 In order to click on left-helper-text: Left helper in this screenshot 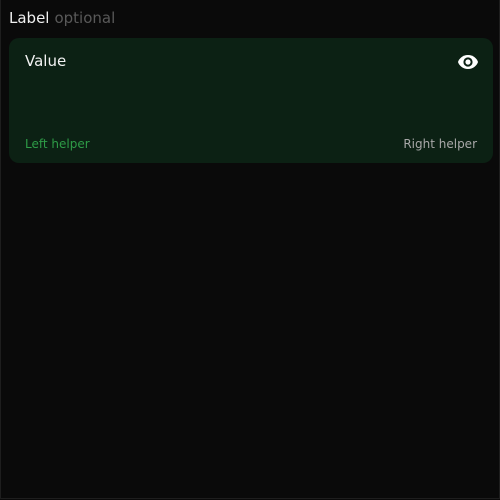, I will do `click(57, 144)`.